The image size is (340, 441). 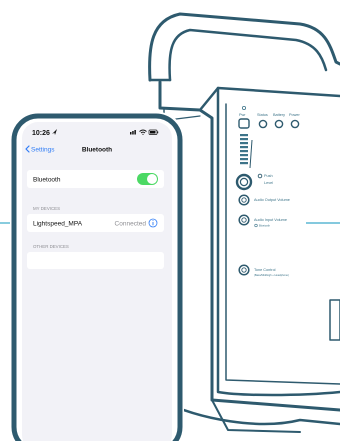 What do you see at coordinates (244, 200) in the screenshot?
I see `audio-output-knob` at bounding box center [244, 200].